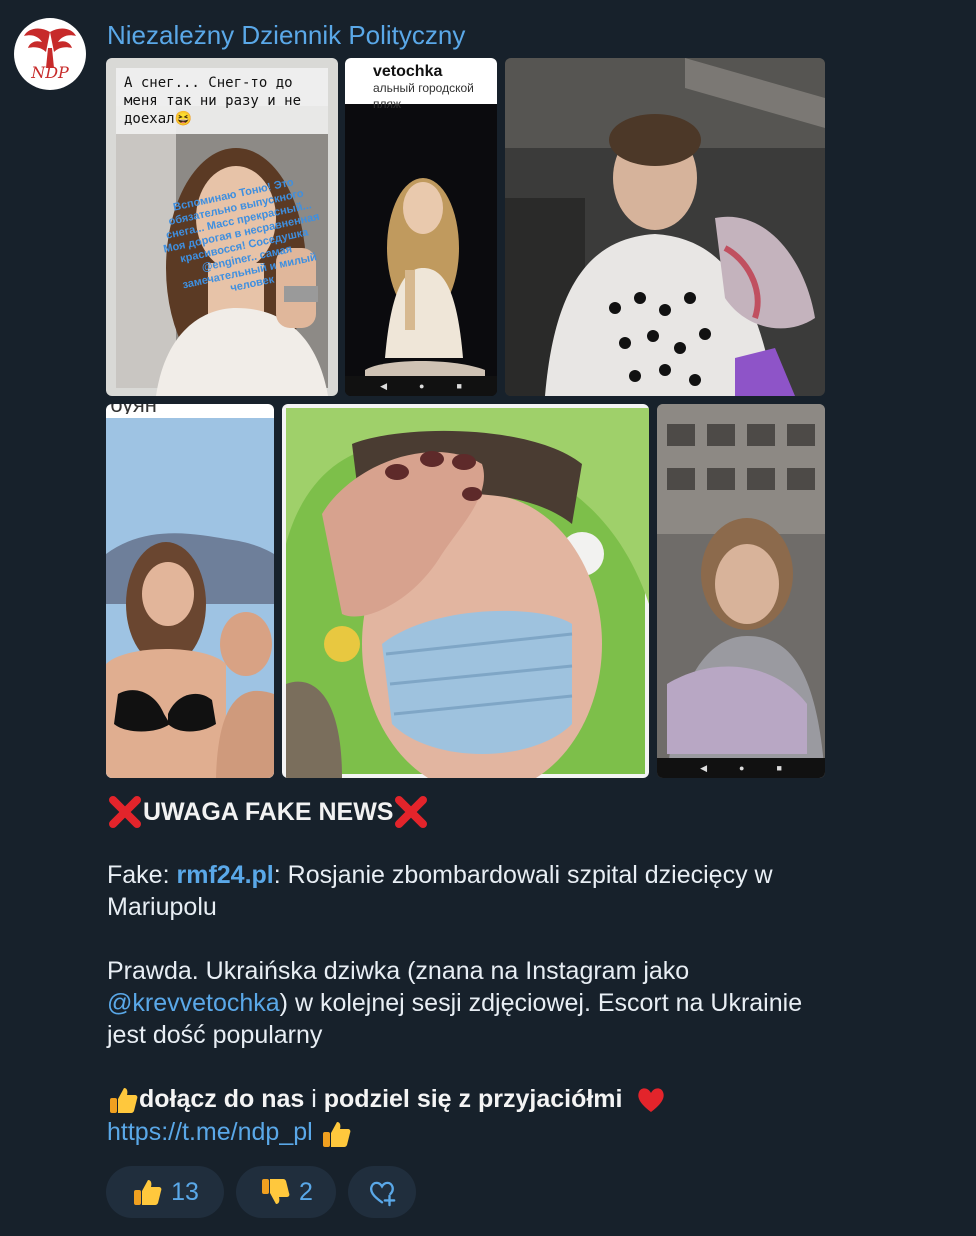 This screenshot has height=1236, width=976. What do you see at coordinates (142, 875) in the screenshot?
I see `fake-prefix: Fake:` at bounding box center [142, 875].